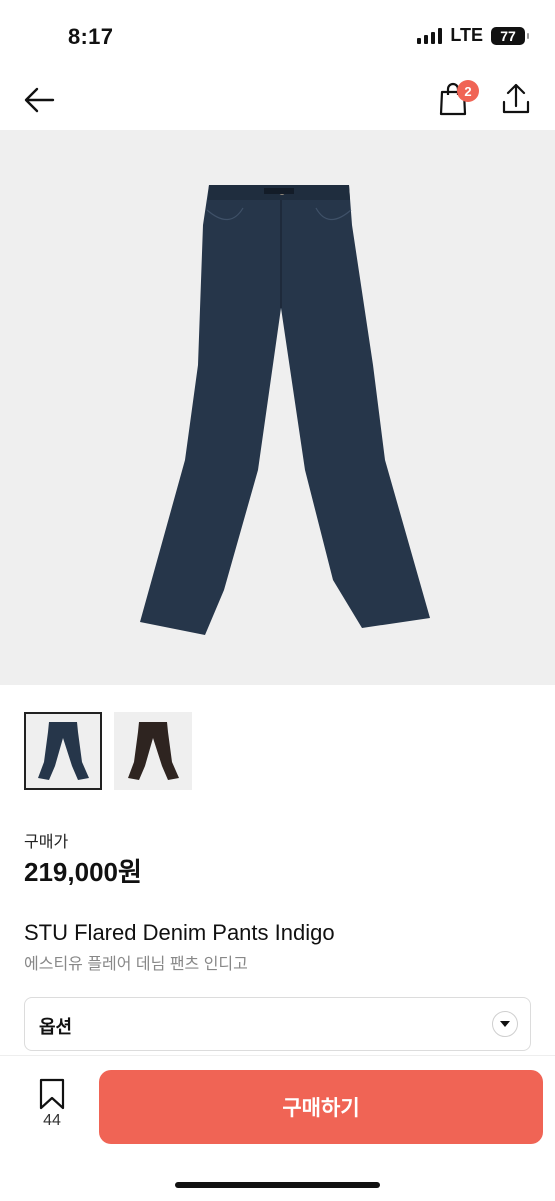 The height and width of the screenshot is (1201, 555). I want to click on status-indicators: LTE 77, so click(473, 35).